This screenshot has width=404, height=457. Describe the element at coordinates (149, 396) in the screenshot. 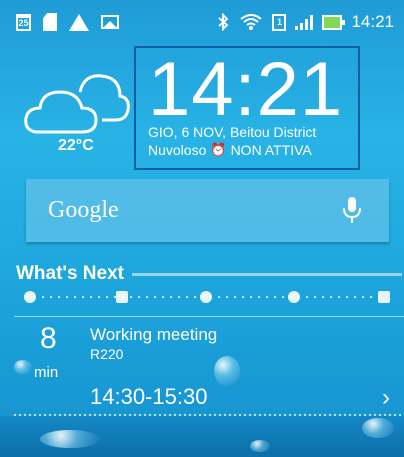

I see `event-time-range: 14:30-15:30` at that location.